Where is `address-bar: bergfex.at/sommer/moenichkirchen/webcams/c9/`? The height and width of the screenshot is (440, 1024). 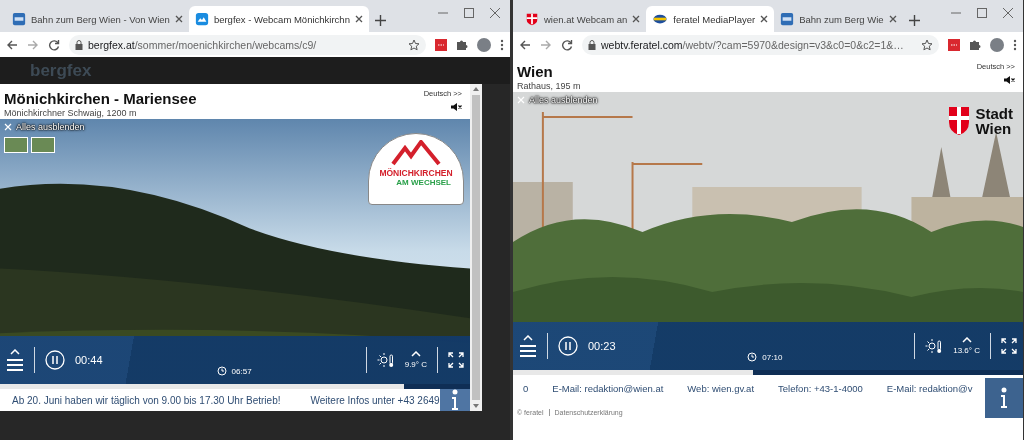 address-bar: bergfex.at/sommer/moenichkirchen/webcams/c9/ is located at coordinates (247, 44).